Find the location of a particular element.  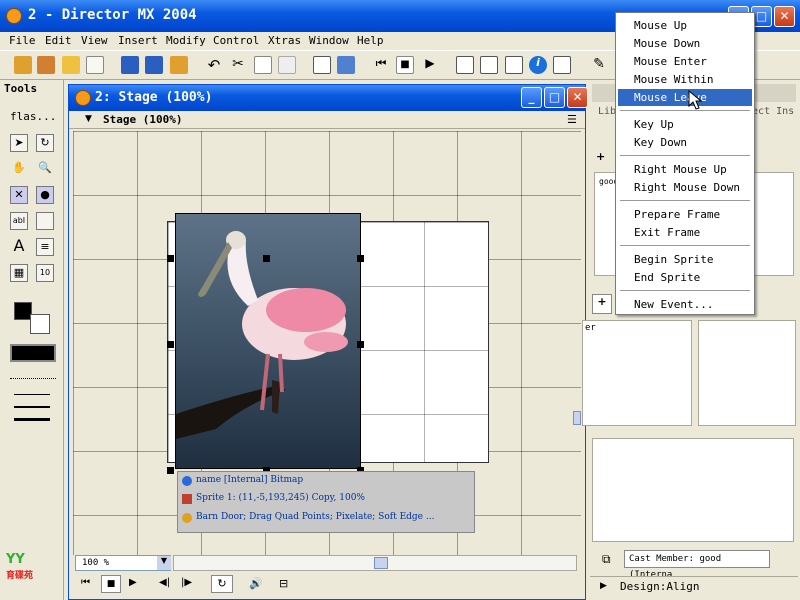

library-icon is located at coordinates (562, 65).